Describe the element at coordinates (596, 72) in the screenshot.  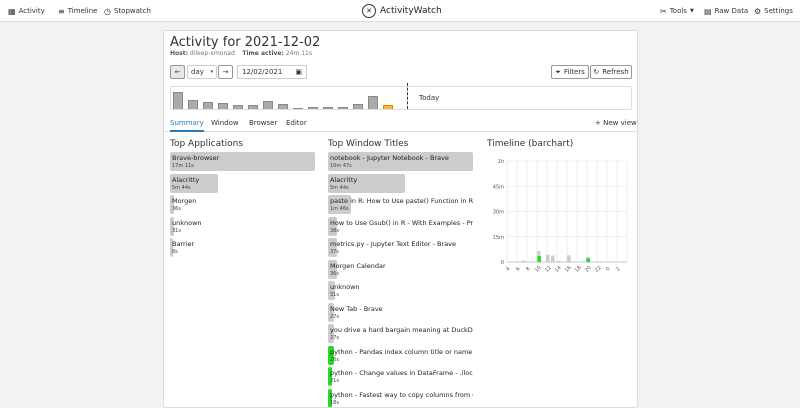
I see `refresh-icon: ↻` at that location.